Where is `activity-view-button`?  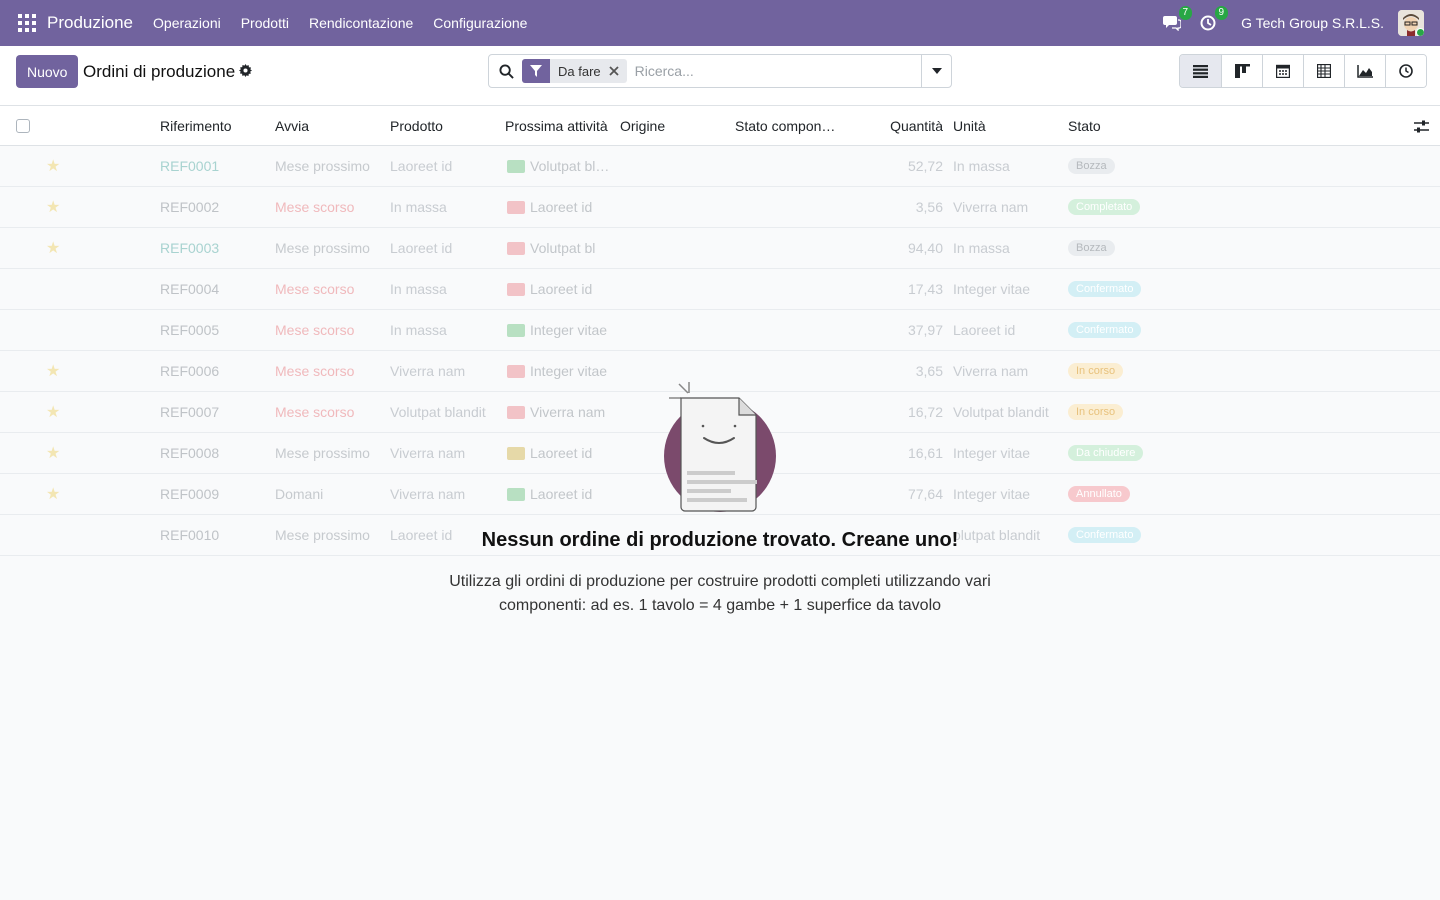
activity-view-button is located at coordinates (1405, 71).